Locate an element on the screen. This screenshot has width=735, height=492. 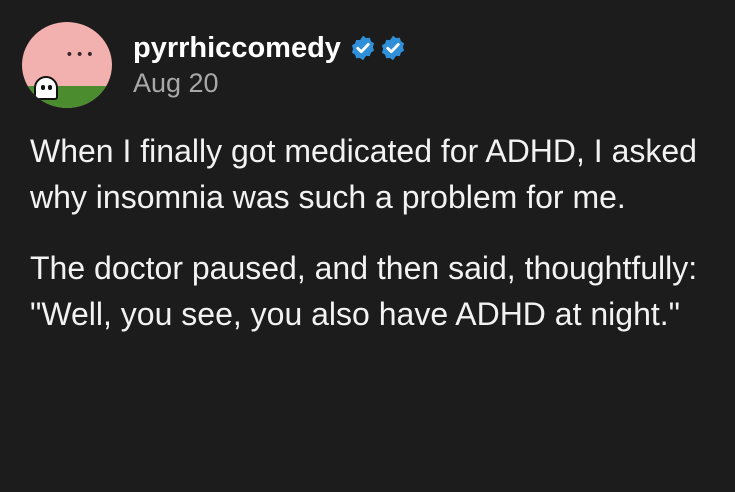
avatar: ••• is located at coordinates (67, 65).